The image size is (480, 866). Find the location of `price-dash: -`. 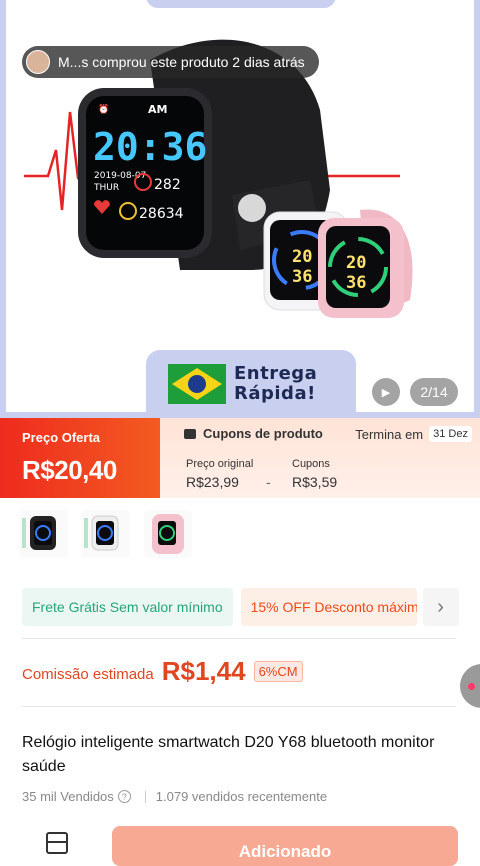

price-dash: - is located at coordinates (268, 482).